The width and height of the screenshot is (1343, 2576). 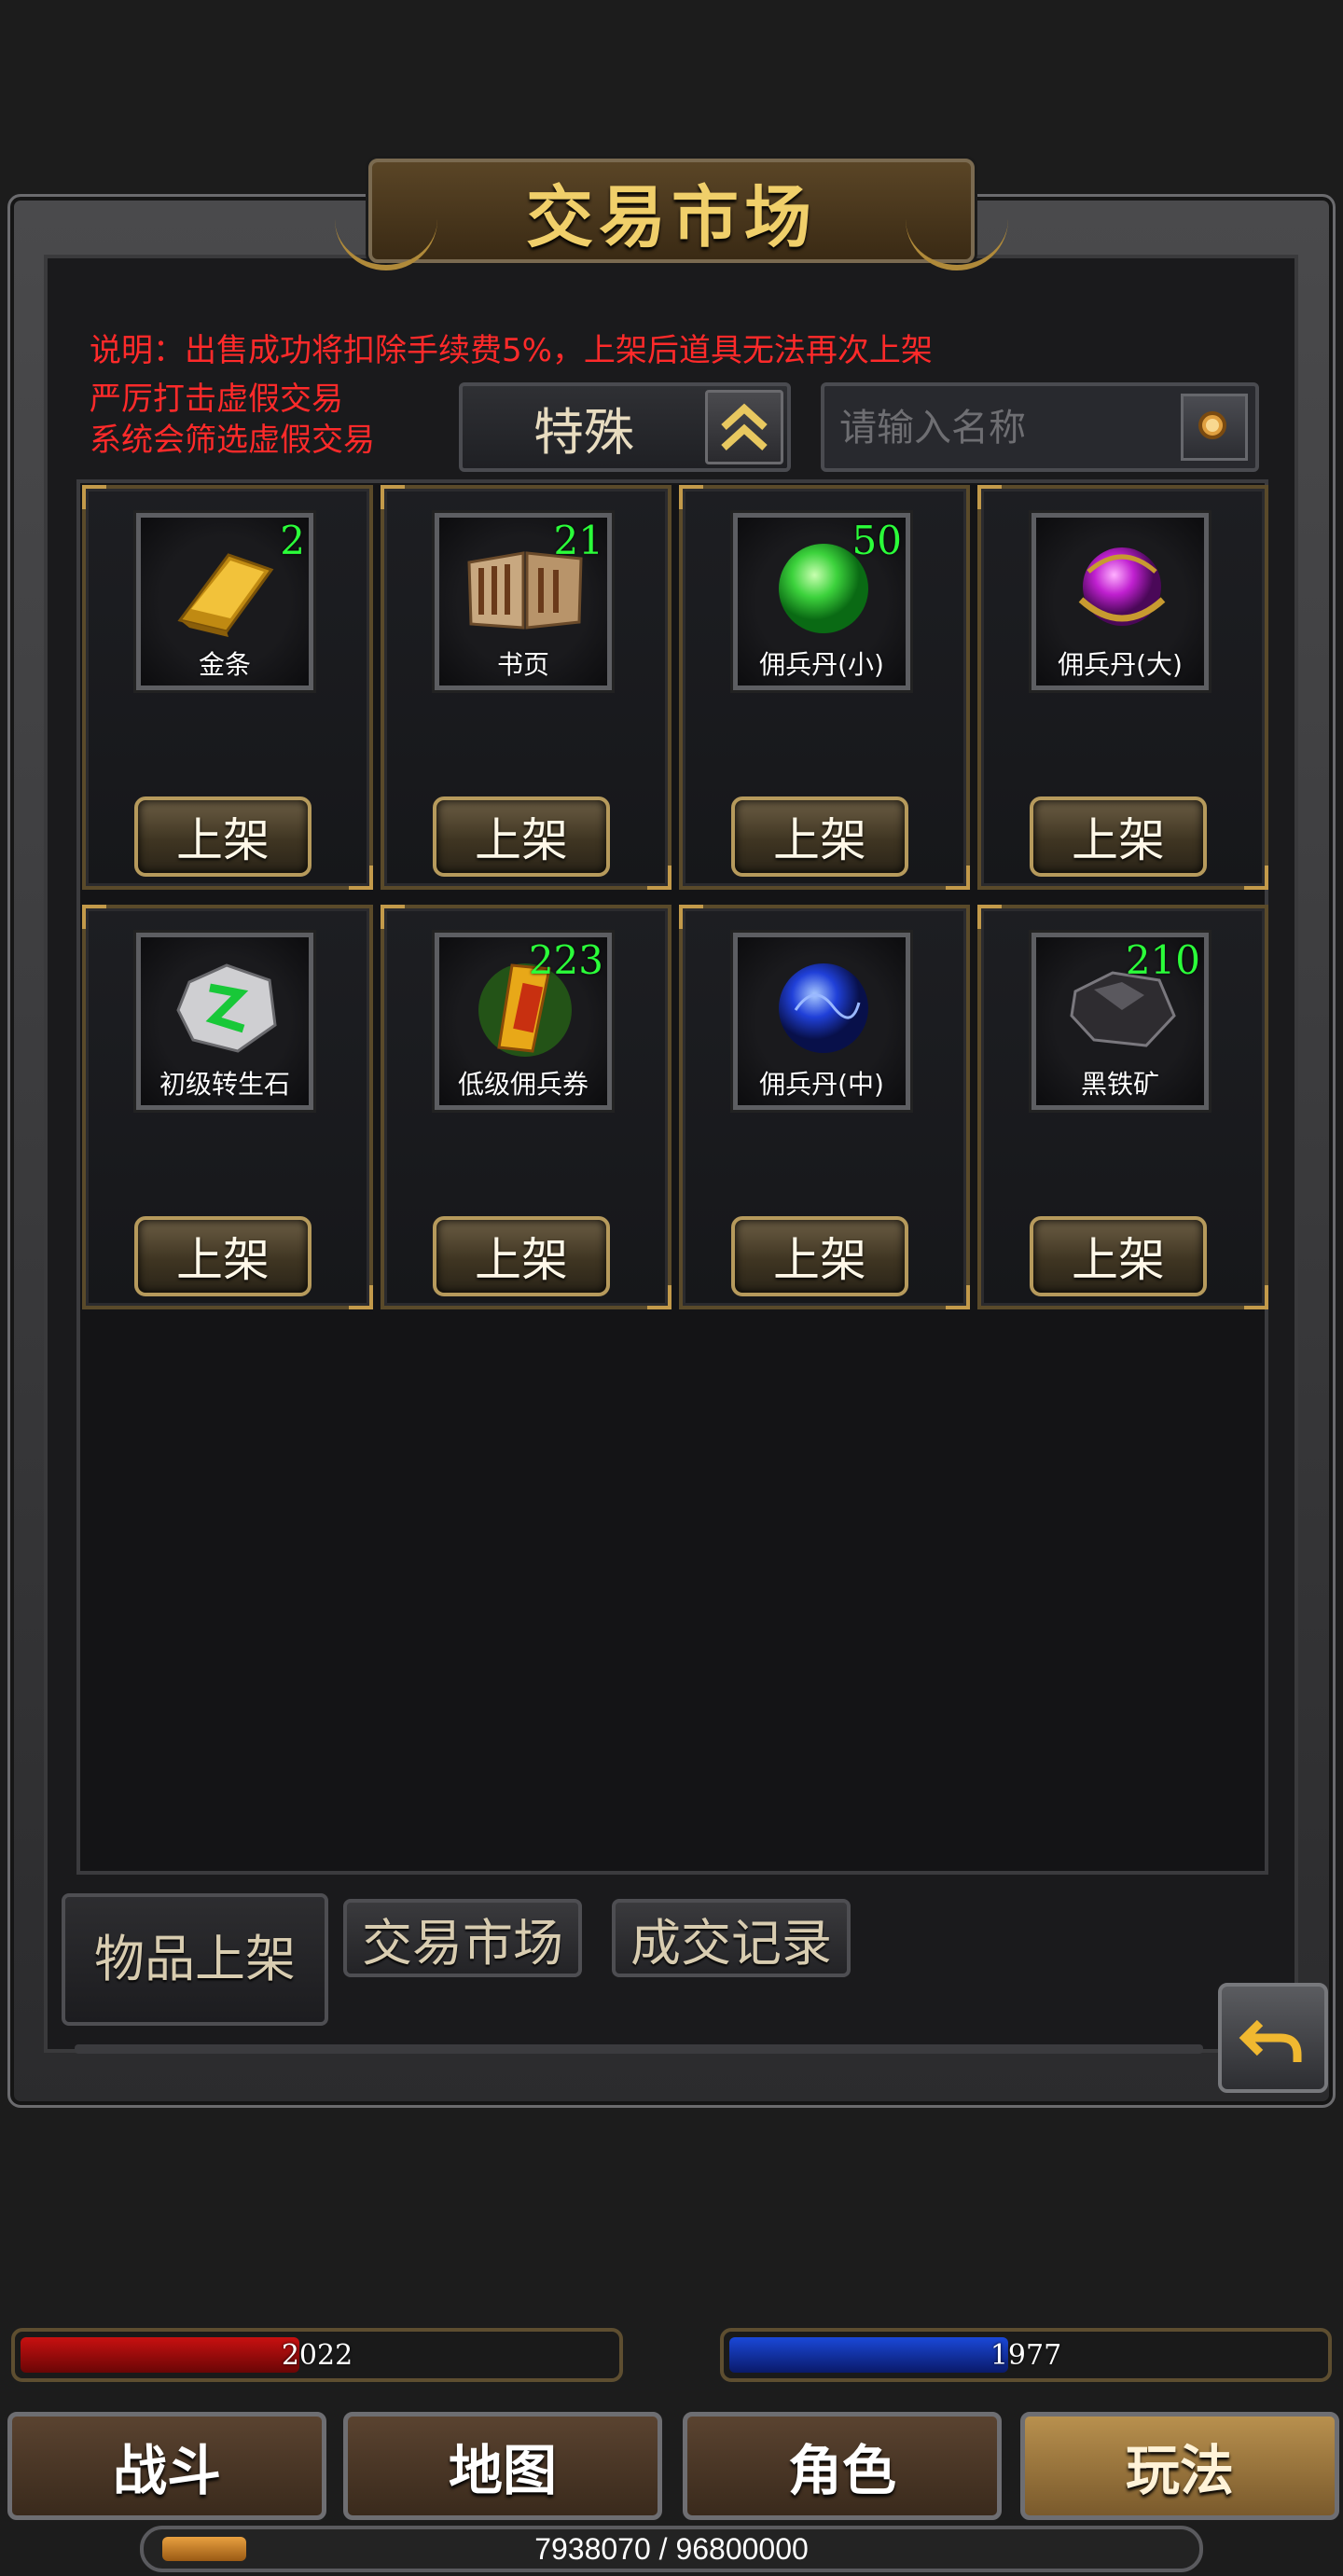 I want to click on notice-fee: 说明：出售成功将扣除手续费5%，上架后道具无法再次上架, so click(x=512, y=350).